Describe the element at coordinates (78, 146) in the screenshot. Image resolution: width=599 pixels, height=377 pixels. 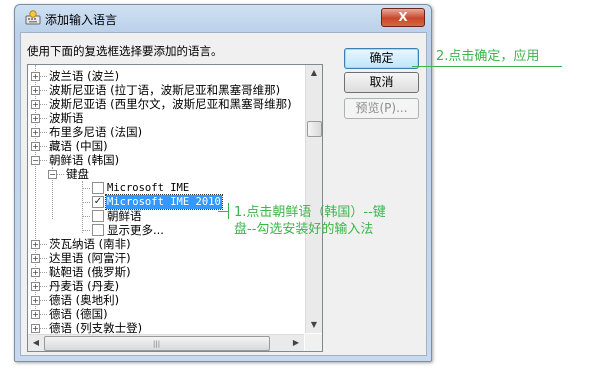
I see `tree-item-label: 藏语 (中国)` at that location.